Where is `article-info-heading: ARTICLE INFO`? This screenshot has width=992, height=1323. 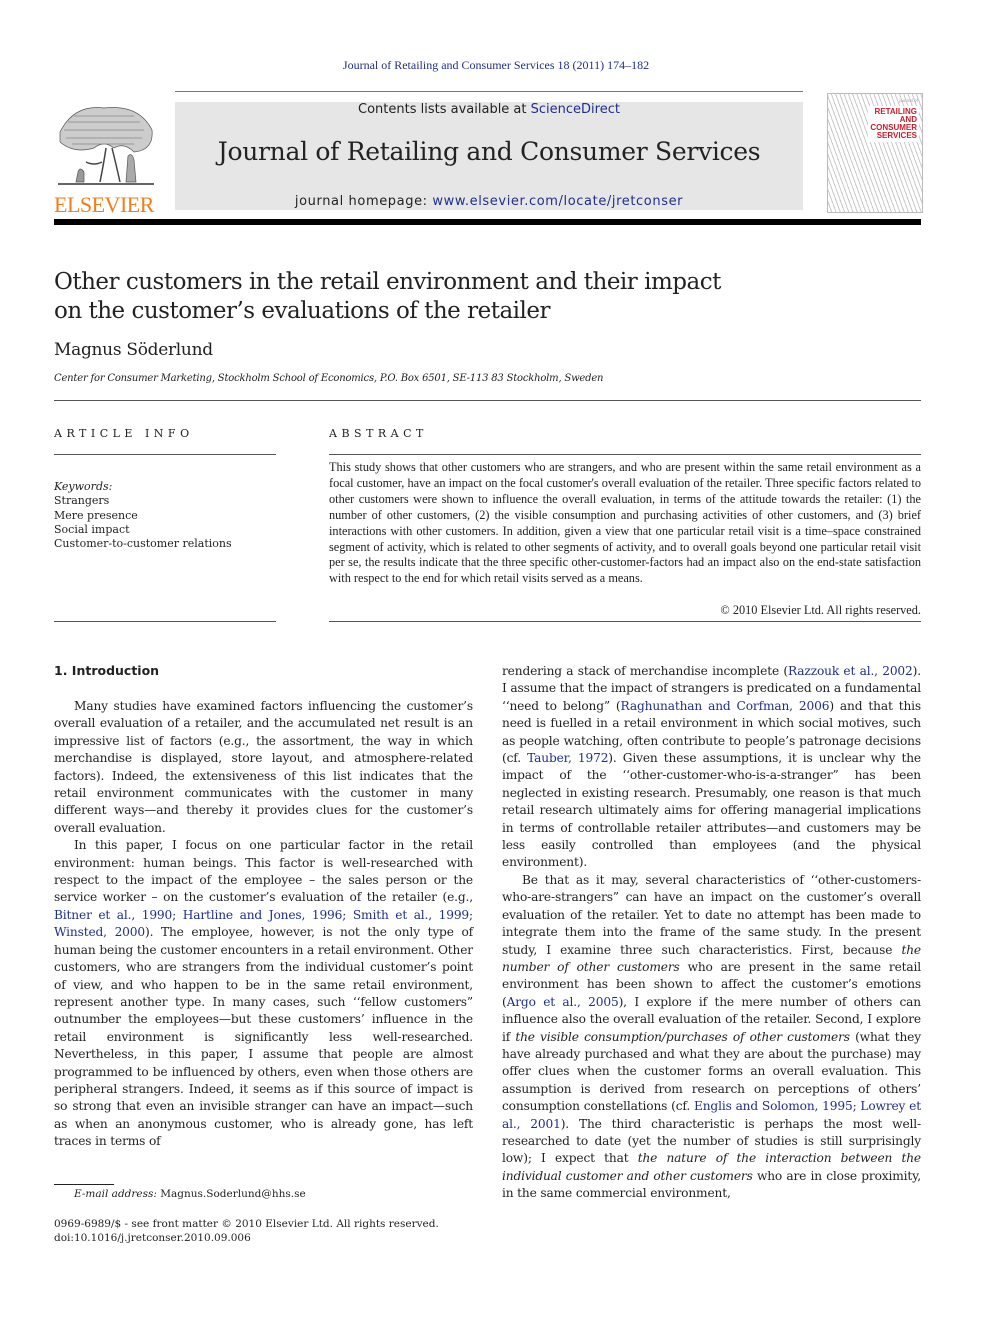
article-info-heading: ARTICLE INFO is located at coordinates (124, 433).